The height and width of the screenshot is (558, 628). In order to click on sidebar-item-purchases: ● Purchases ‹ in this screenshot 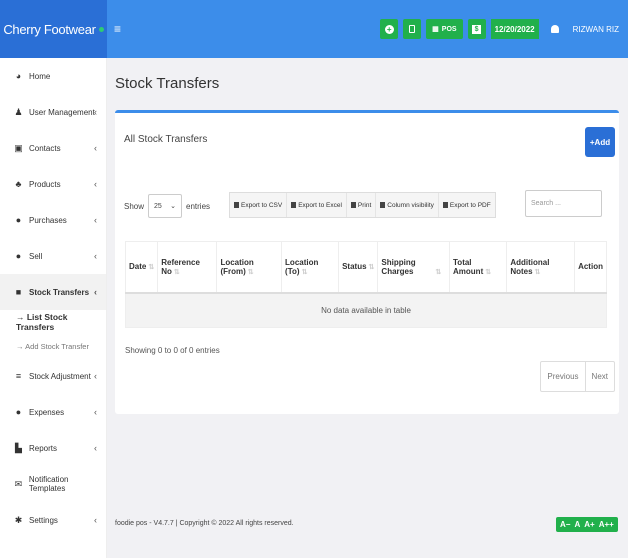, I will do `click(53, 220)`.